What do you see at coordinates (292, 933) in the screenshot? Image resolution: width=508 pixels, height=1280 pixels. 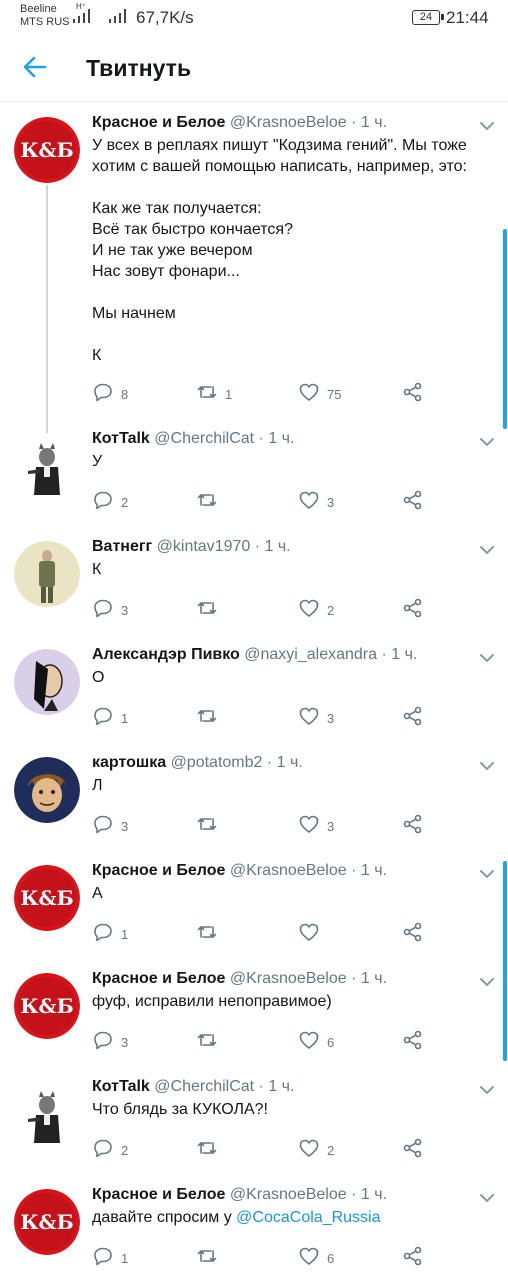 I see `tweet-actions: 1` at bounding box center [292, 933].